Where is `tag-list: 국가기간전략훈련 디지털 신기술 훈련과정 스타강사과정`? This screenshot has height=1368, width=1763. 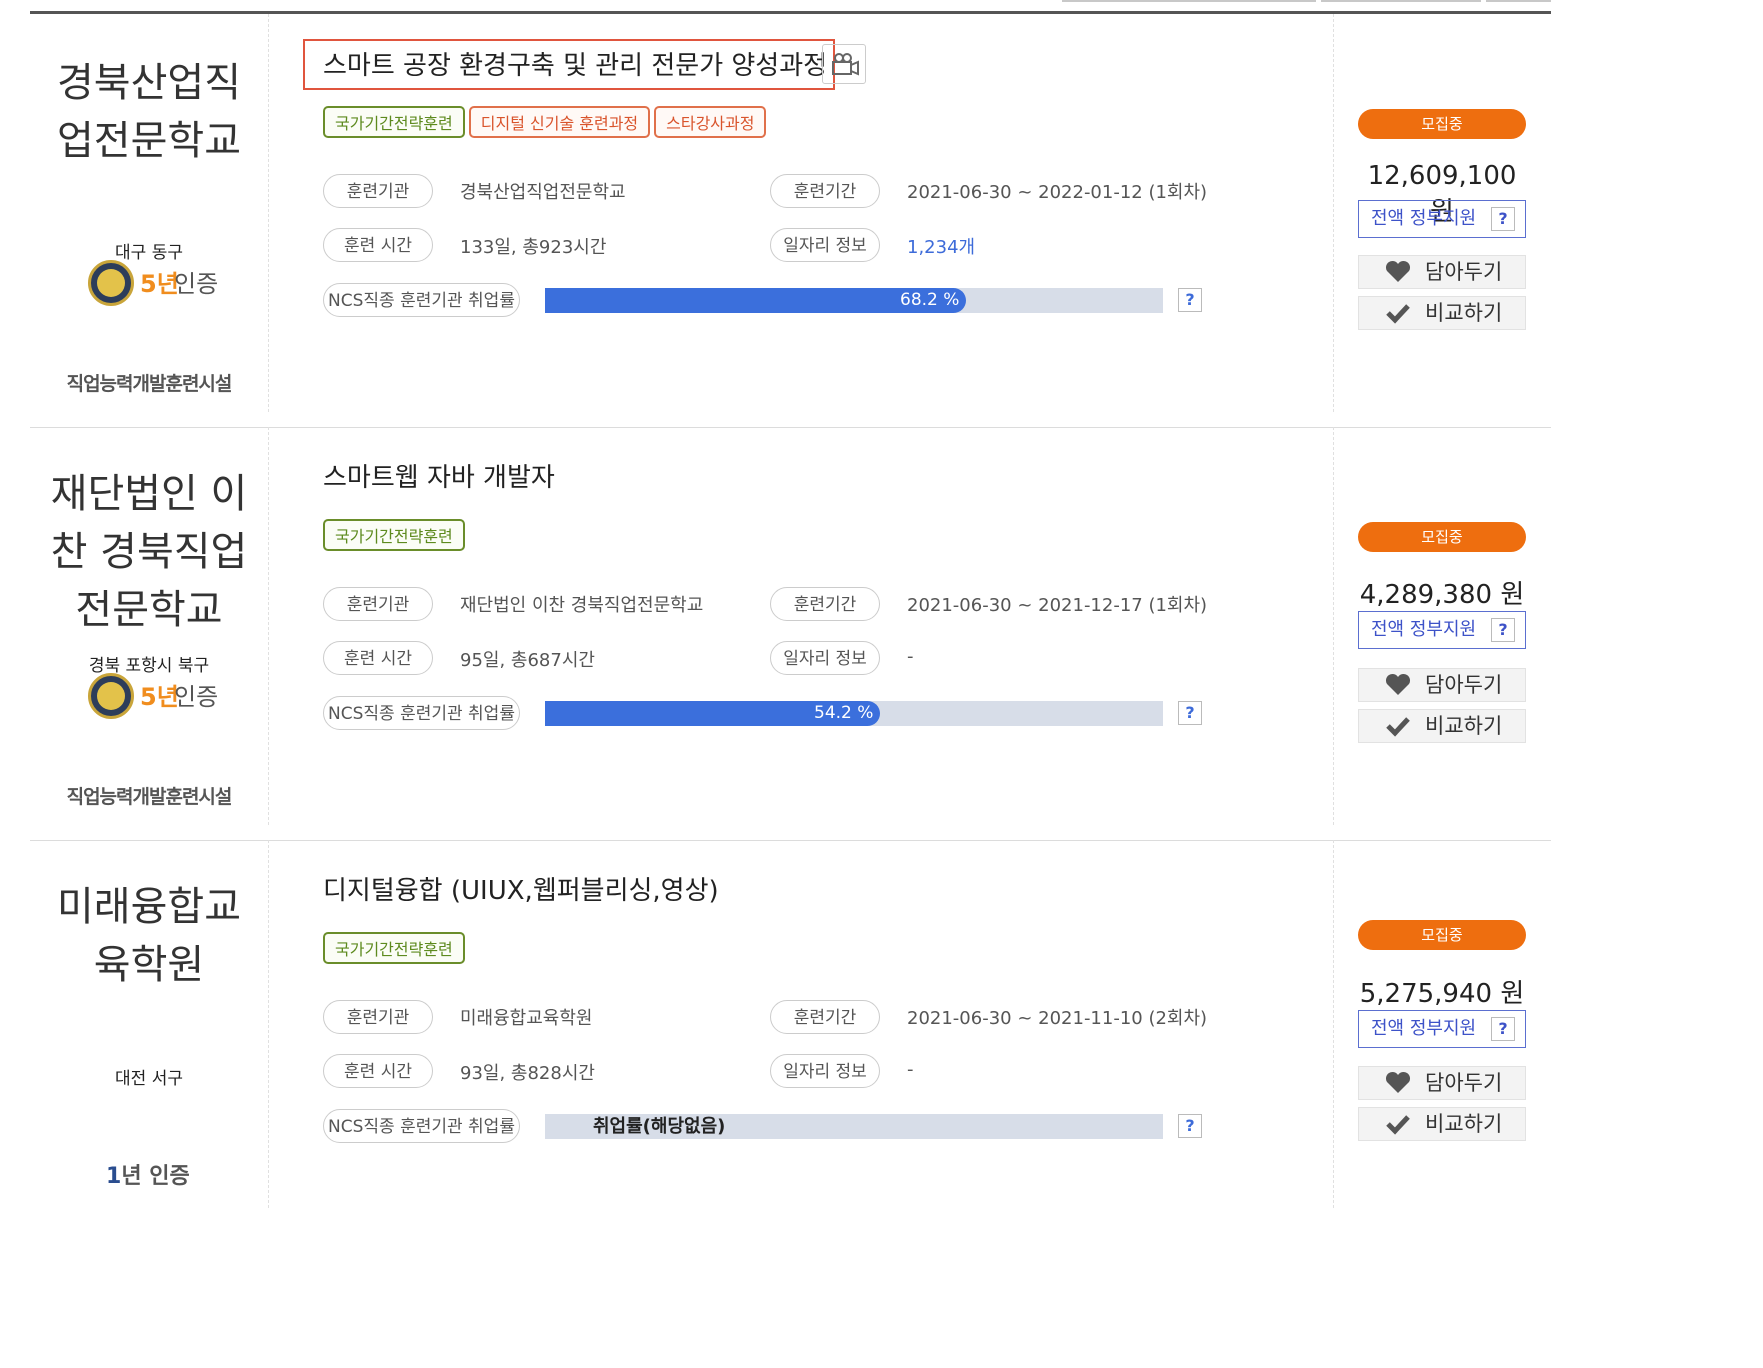 tag-list: 국가기간전략훈련 디지털 신기술 훈련과정 스타강사과정 is located at coordinates (546, 123).